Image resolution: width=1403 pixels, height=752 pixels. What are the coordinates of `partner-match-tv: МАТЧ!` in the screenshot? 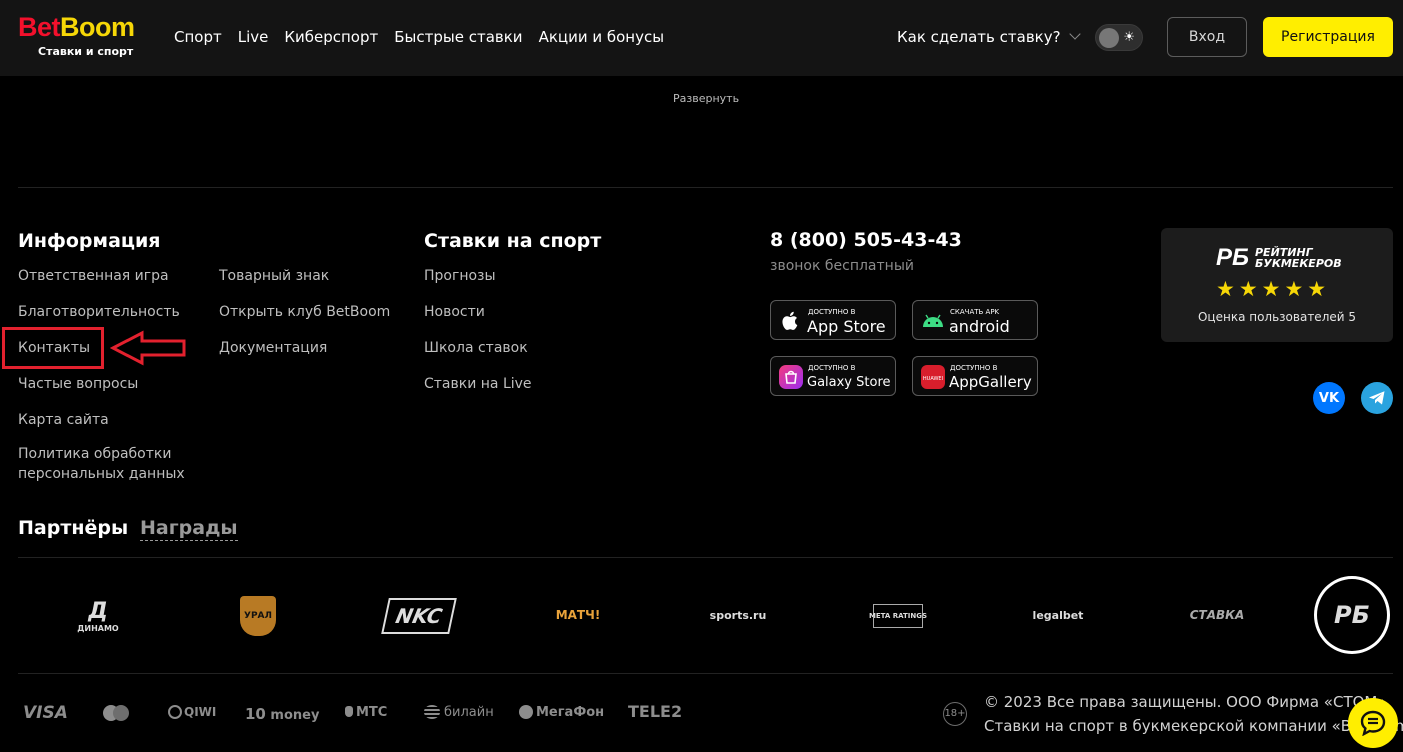 It's located at (578, 615).